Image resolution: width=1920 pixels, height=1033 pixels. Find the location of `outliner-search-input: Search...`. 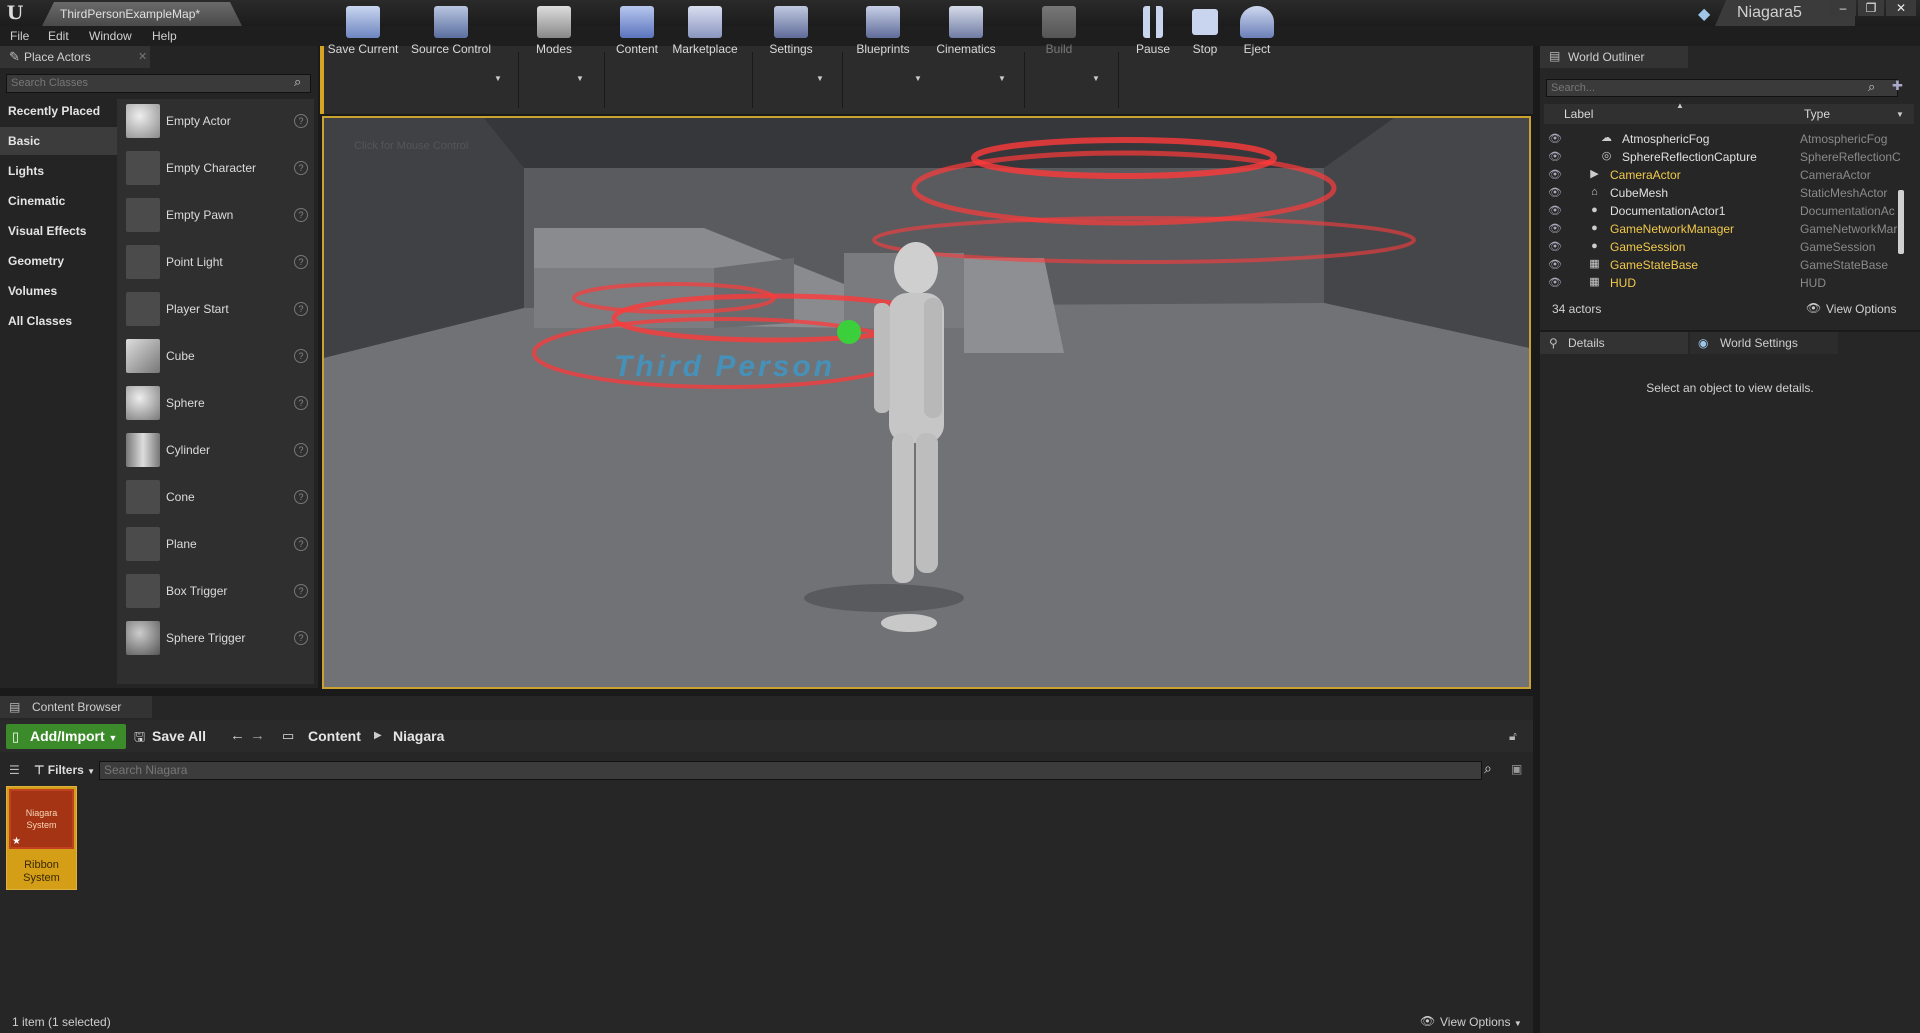

outliner-search-input: Search... is located at coordinates (1722, 88).